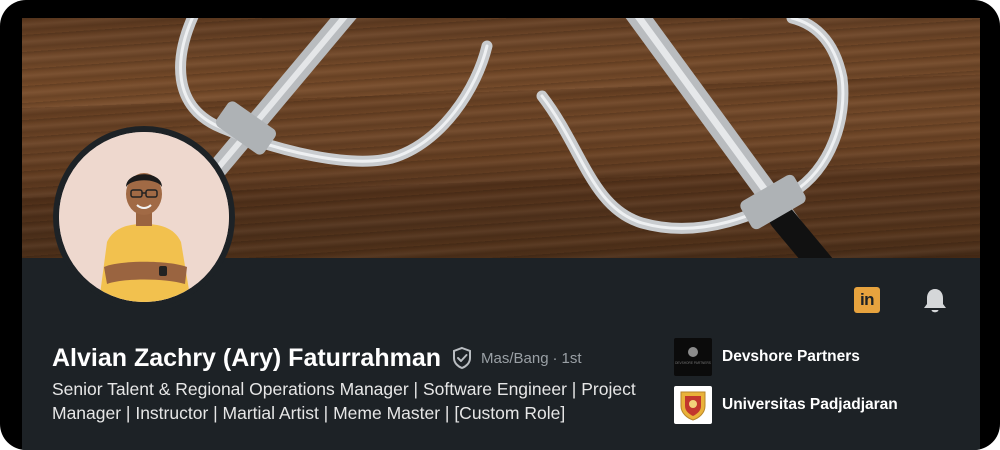 The height and width of the screenshot is (450, 1000). I want to click on verified-shield-icon, so click(462, 358).